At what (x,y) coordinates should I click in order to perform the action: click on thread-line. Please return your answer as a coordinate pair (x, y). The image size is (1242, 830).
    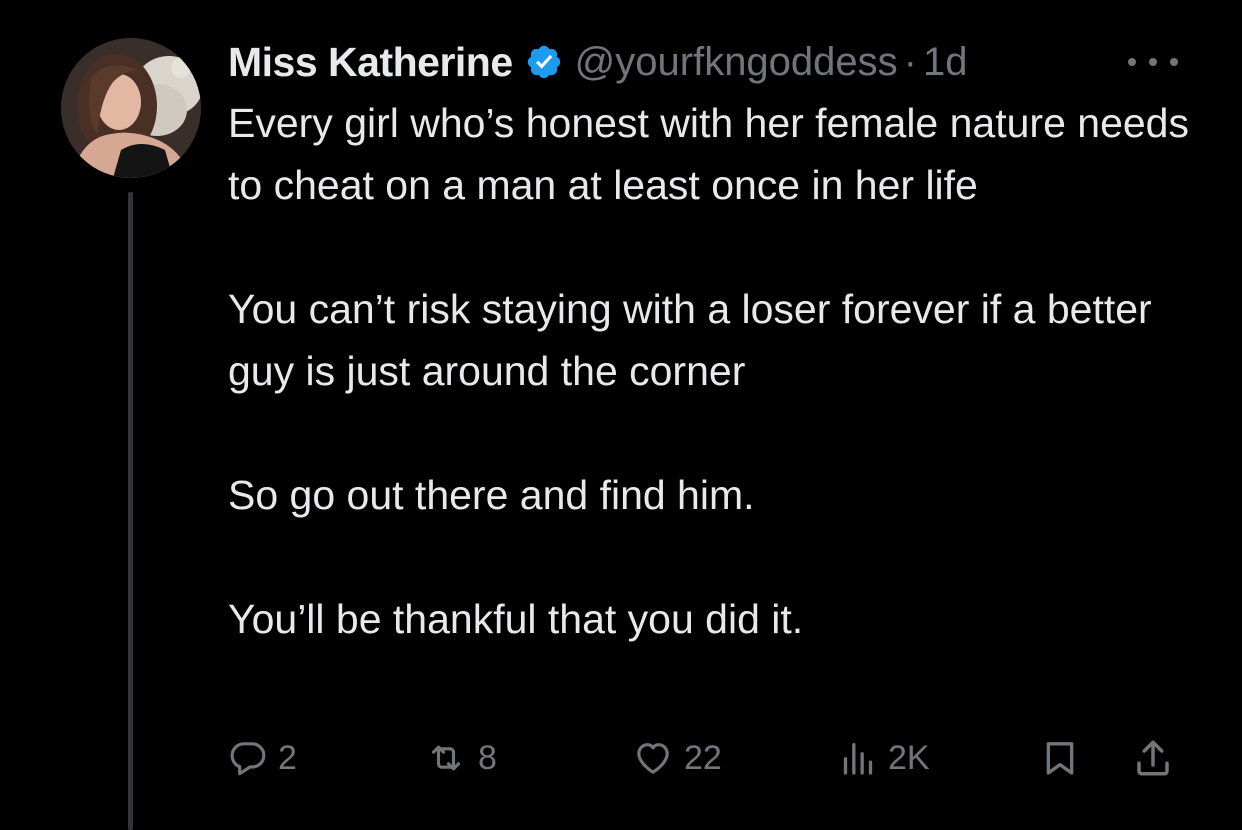
    Looking at the image, I should click on (130, 511).